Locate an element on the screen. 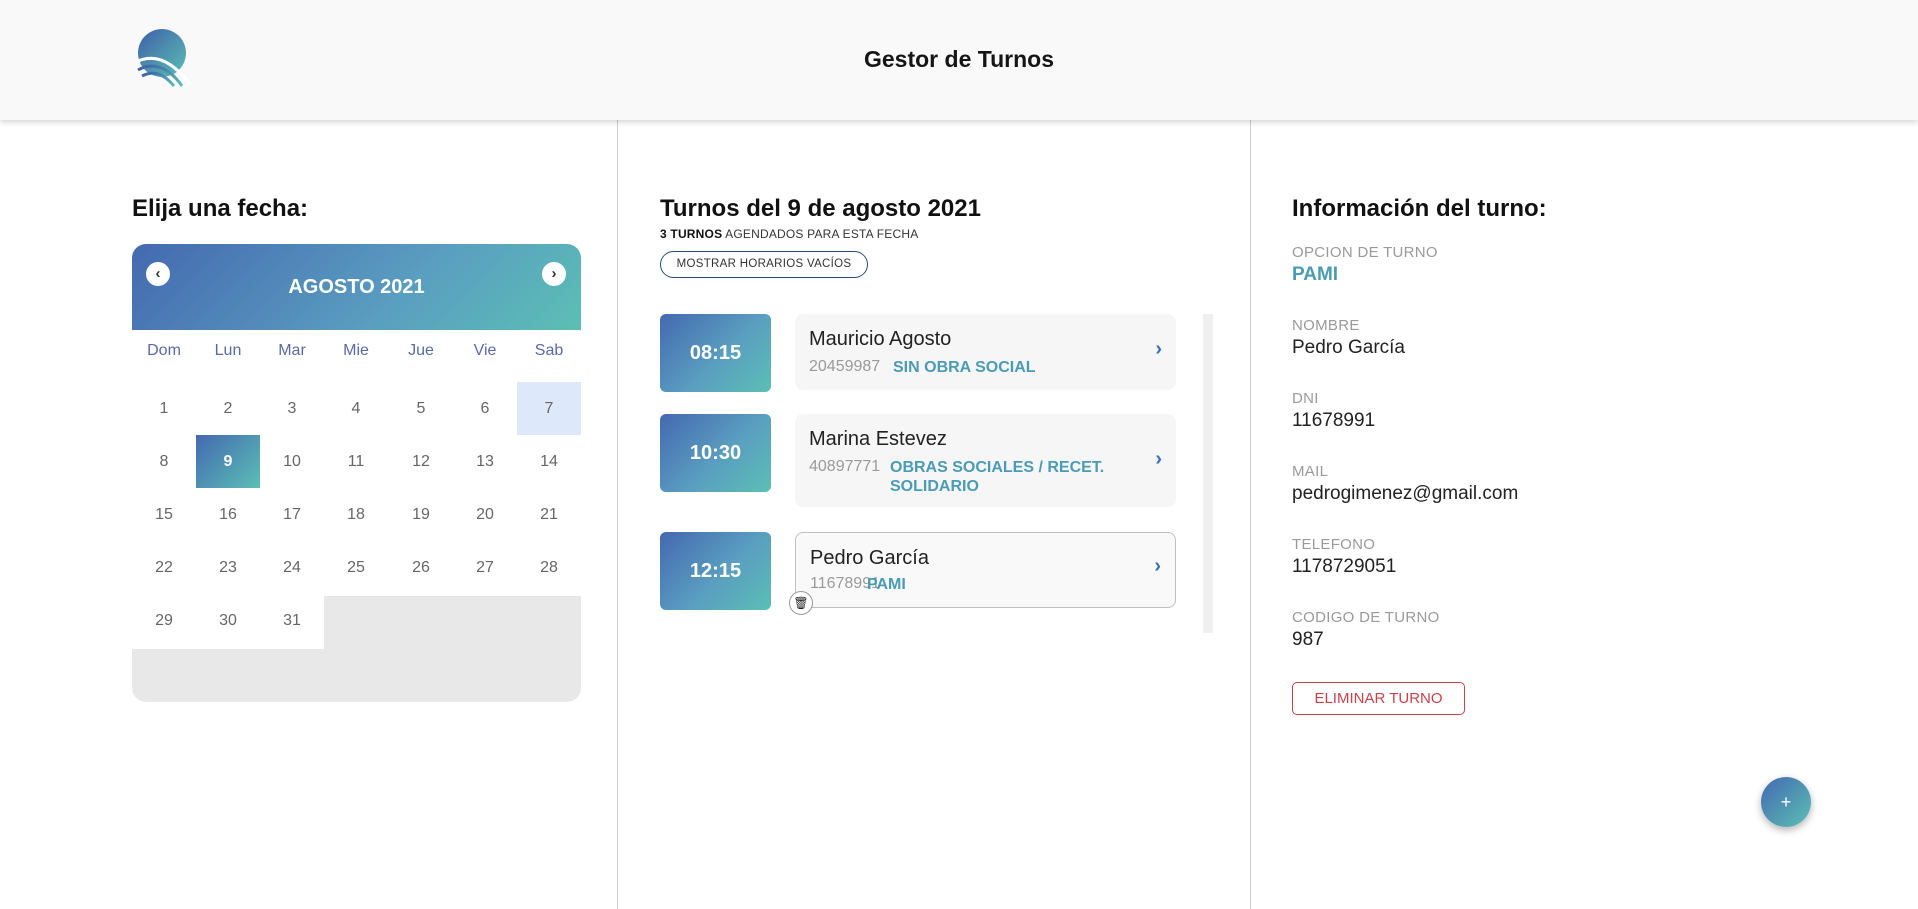 This screenshot has width=1918, height=909. detail-value: Pedro García is located at coordinates (1348, 347).